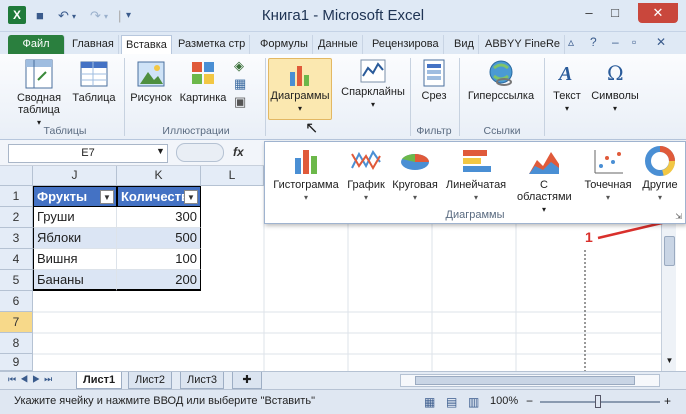 Image resolution: width=686 pixels, height=414 pixels. Describe the element at coordinates (429, 402) in the screenshot. I see `normal-view-icon: ▦` at that location.